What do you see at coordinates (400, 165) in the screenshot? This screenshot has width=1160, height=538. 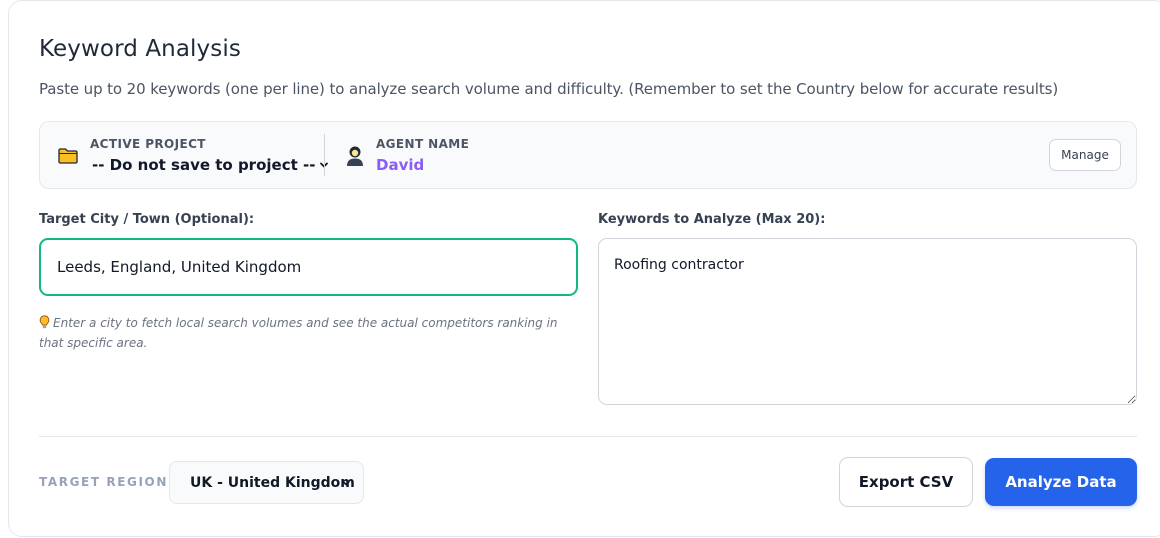 I see `agent-name: David` at bounding box center [400, 165].